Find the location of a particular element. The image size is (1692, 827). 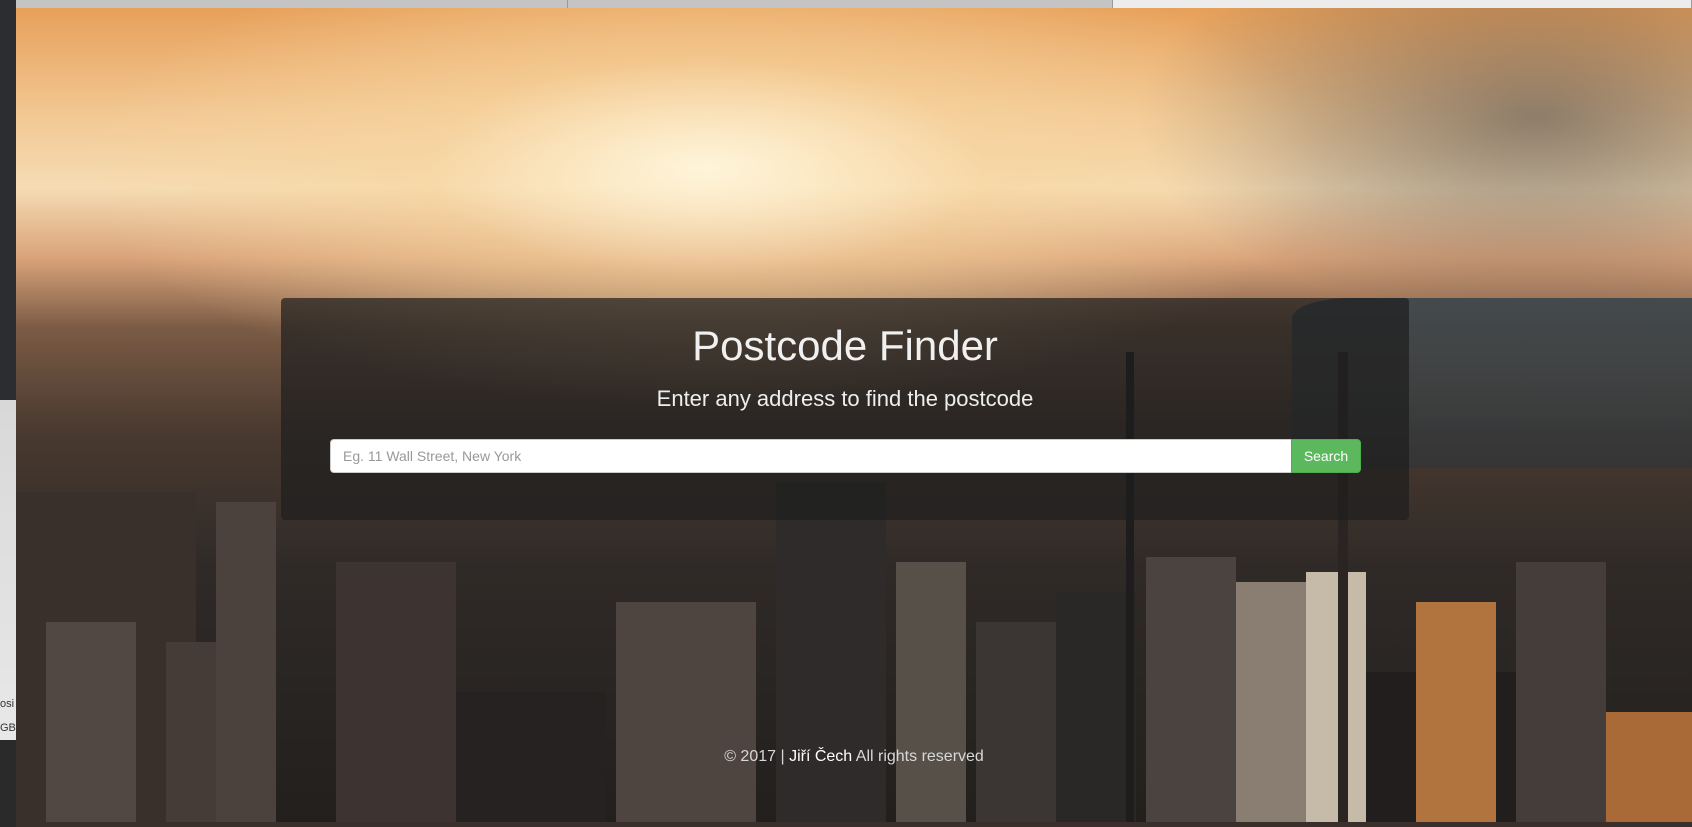

background-window-text: GB is located at coordinates (8, 728).